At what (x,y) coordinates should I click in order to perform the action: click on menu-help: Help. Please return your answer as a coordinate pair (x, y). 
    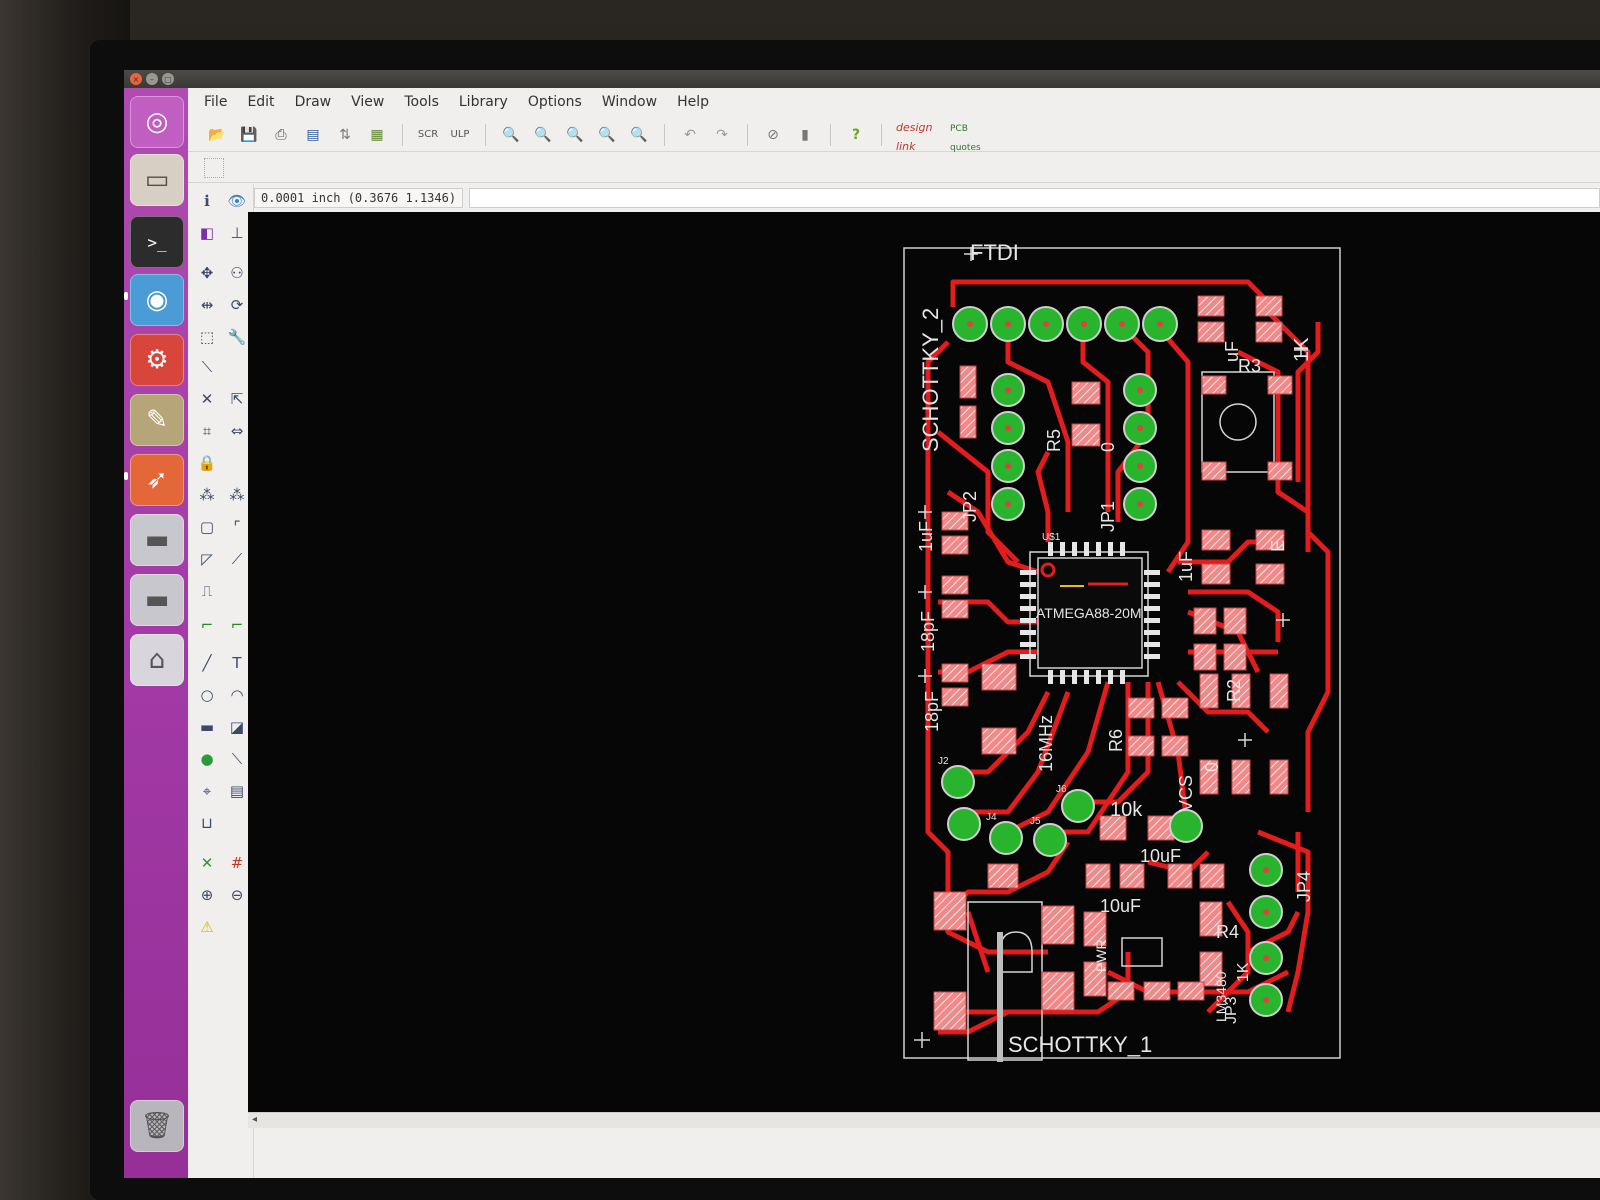
    Looking at the image, I should click on (693, 102).